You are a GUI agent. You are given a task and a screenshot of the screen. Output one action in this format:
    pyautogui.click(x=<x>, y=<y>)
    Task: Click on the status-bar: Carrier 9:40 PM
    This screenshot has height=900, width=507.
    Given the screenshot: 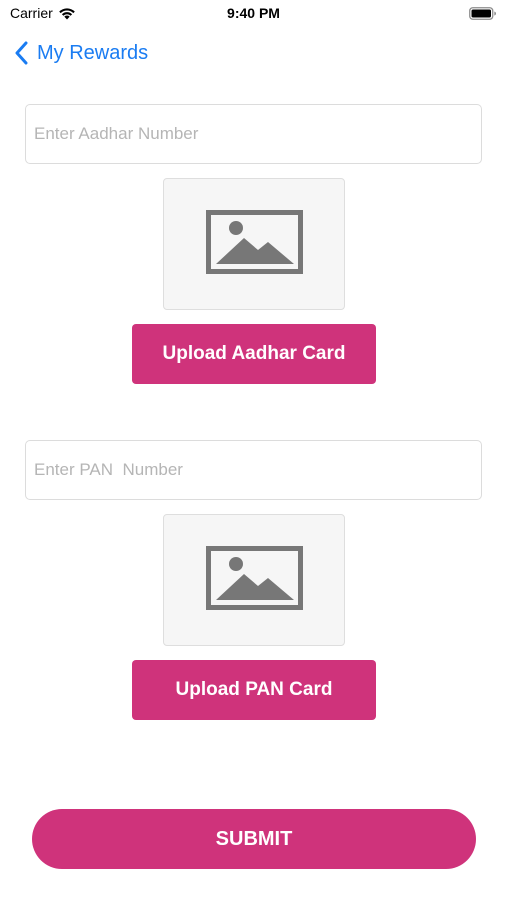 What is the action you would take?
    pyautogui.click(x=253, y=14)
    